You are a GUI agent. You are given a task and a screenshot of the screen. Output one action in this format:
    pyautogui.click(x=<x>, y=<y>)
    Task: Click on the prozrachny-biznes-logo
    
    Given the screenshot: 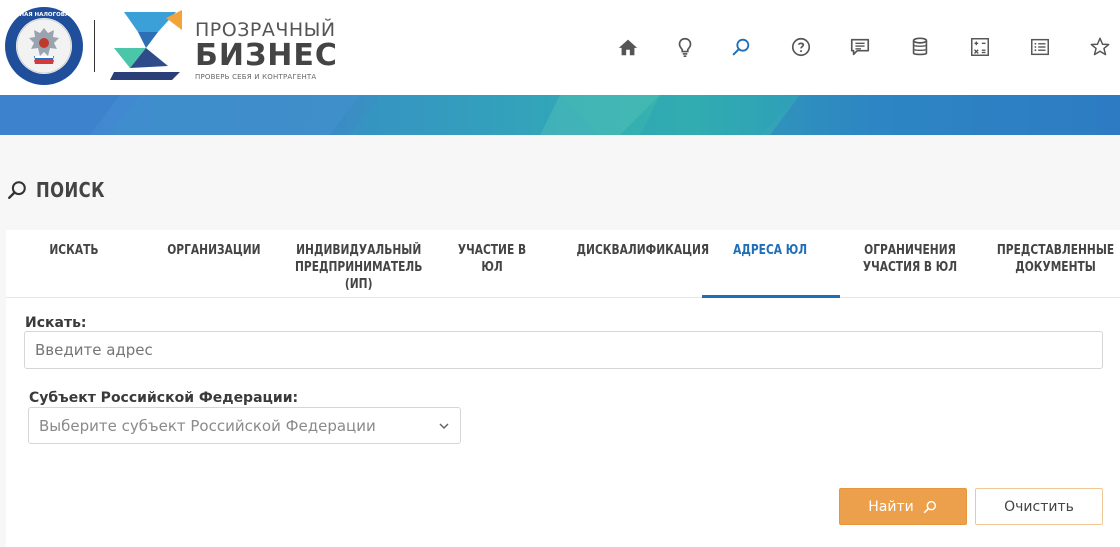 What is the action you would take?
    pyautogui.click(x=150, y=46)
    